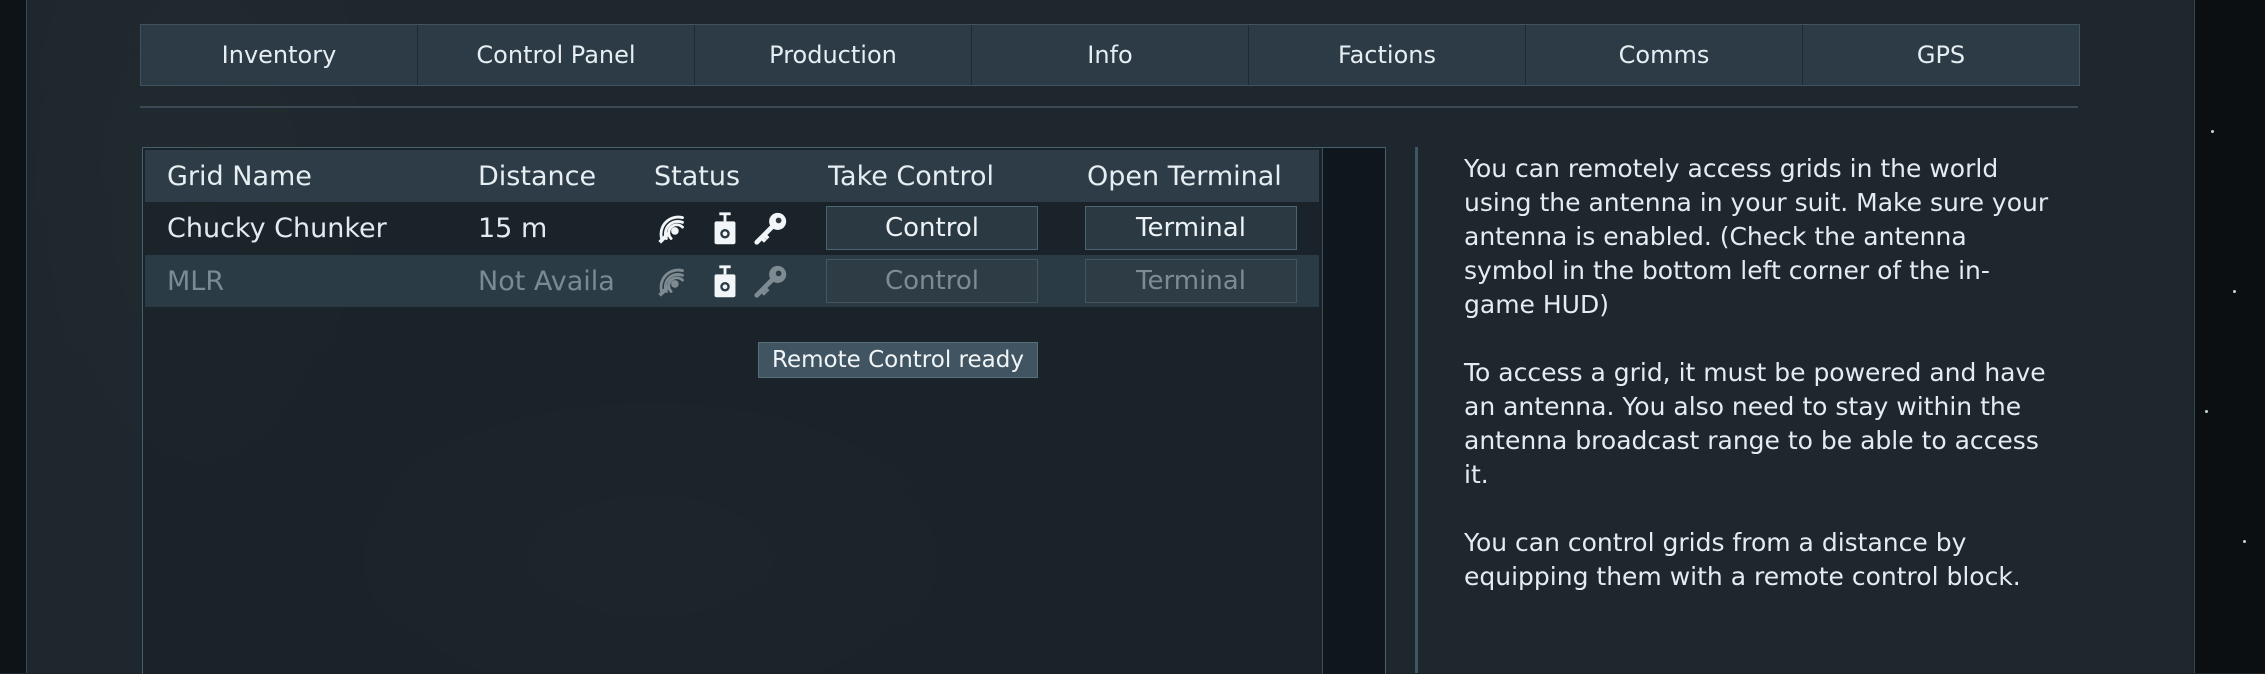  I want to click on grid-list-scrollbar, so click(1353, 411).